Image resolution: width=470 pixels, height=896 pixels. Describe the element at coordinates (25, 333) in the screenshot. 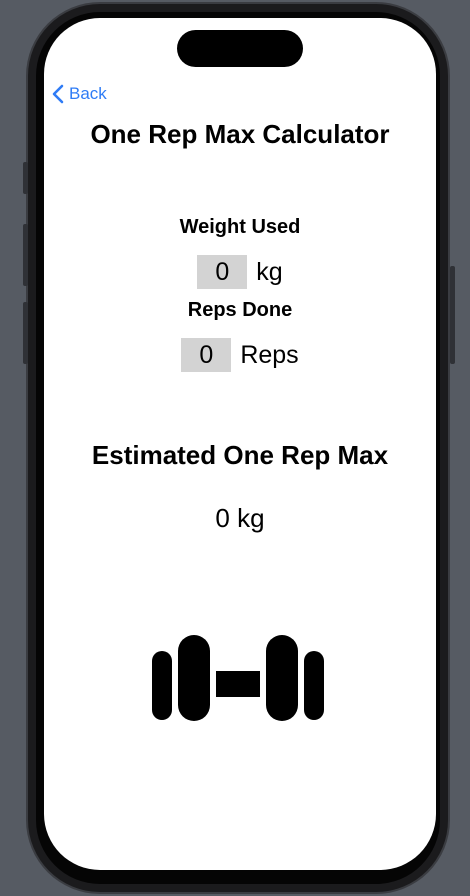

I see `volume-down-button` at that location.